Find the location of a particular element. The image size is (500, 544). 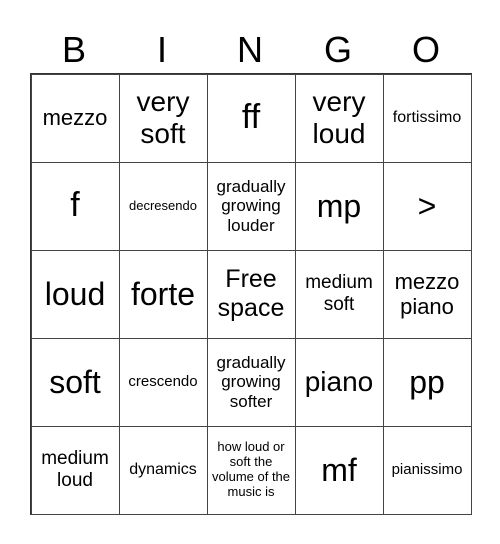

bingo-cell: medium soft is located at coordinates (339, 294).